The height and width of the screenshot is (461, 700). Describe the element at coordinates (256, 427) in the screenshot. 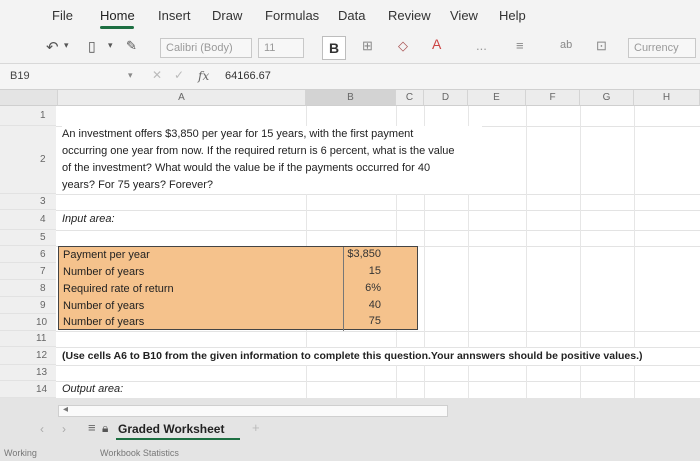

I see `add-sheet-button: +` at that location.